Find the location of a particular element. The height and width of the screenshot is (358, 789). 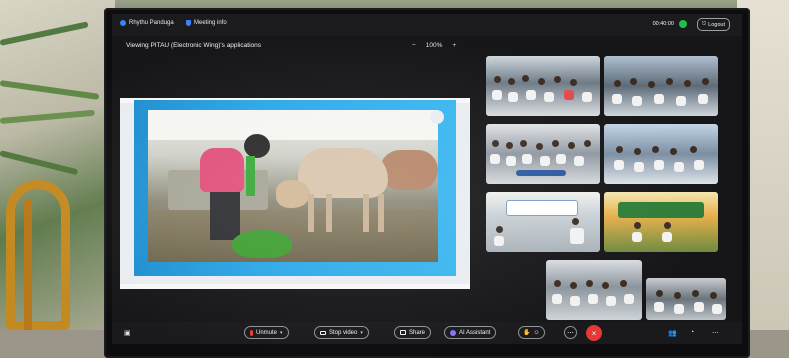

more-icon: ⋯ is located at coordinates (570, 333).